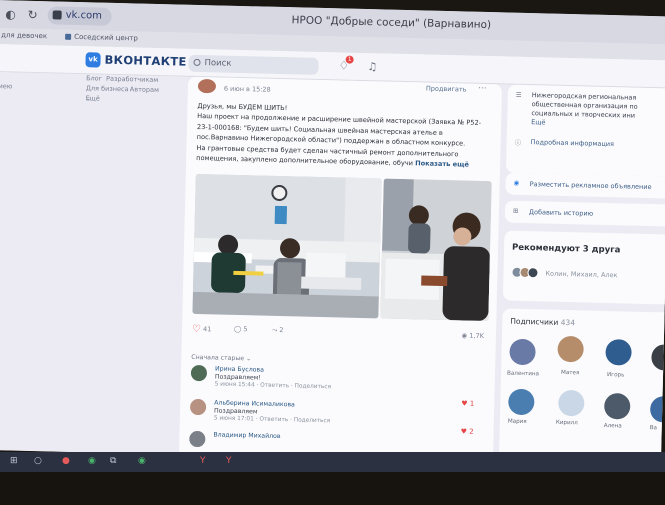 This screenshot has width=665, height=505. I want to click on opera-icon: ●, so click(66, 461).